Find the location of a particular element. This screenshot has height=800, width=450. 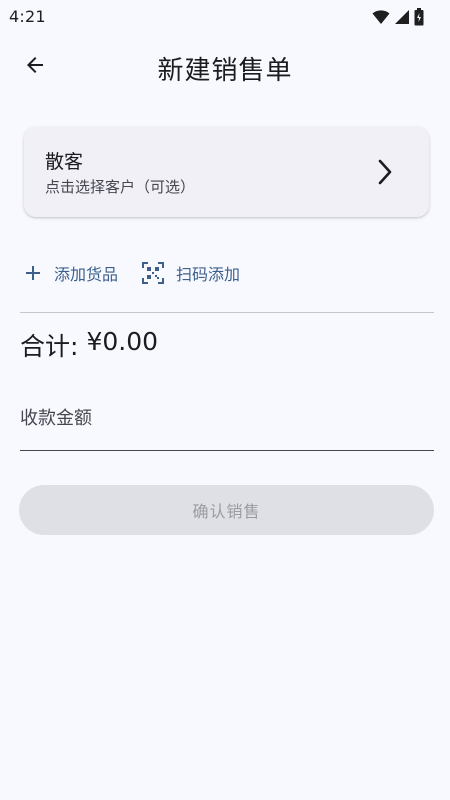

divider is located at coordinates (227, 312).